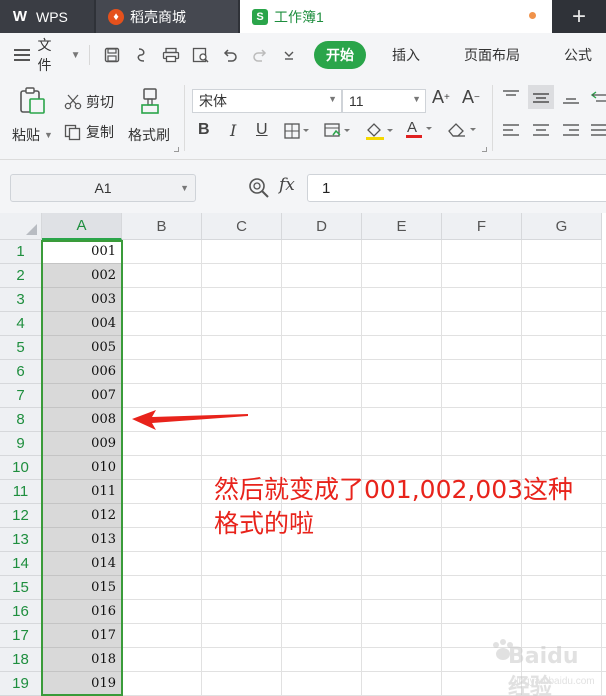  I want to click on font-name-value: 宋体, so click(213, 101).